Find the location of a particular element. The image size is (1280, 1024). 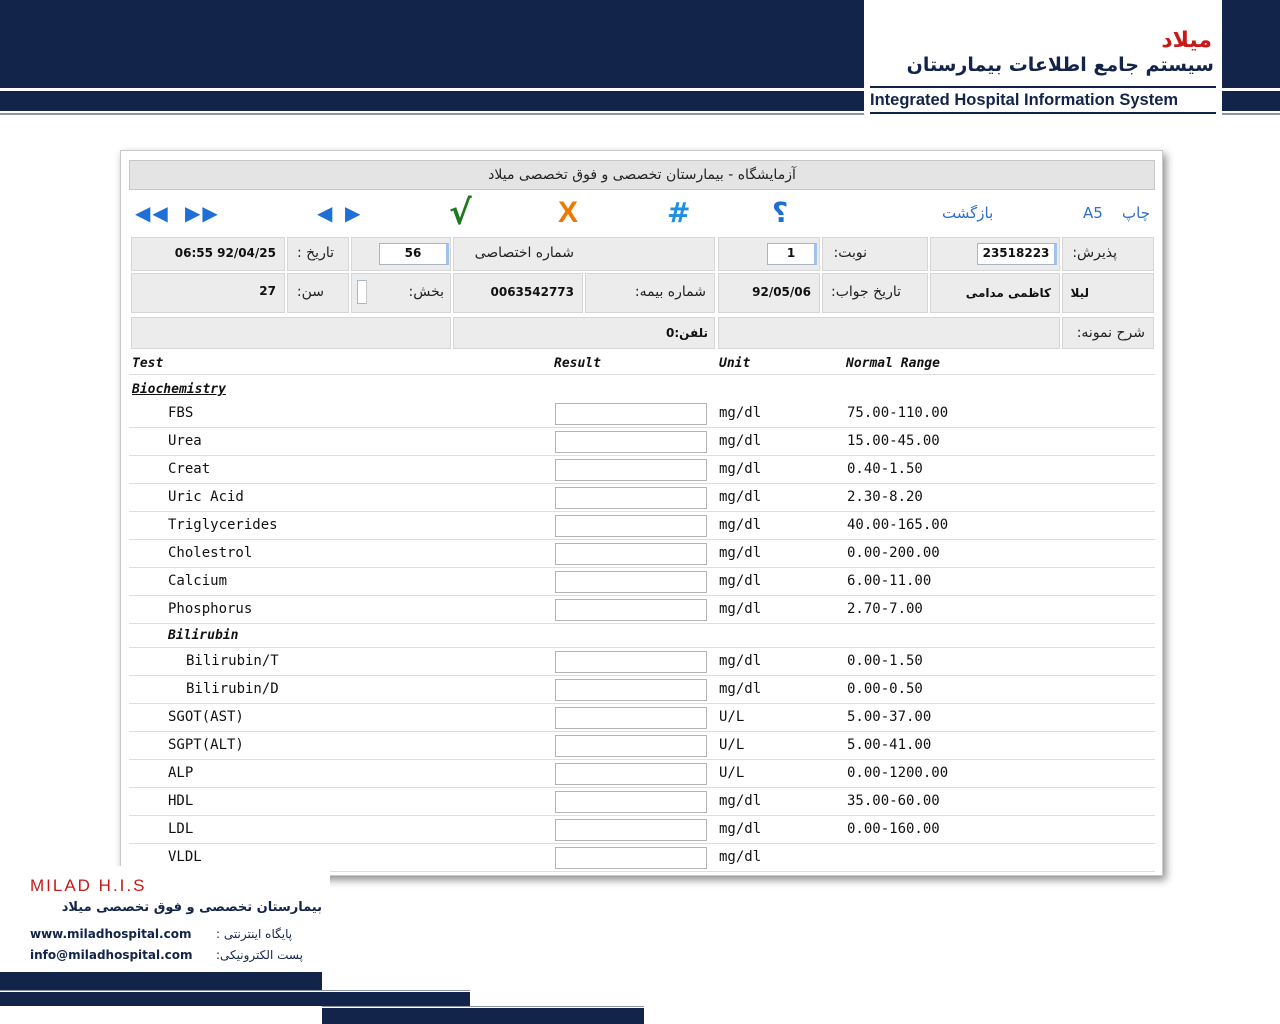

test-name: VLDL is located at coordinates (185, 857).